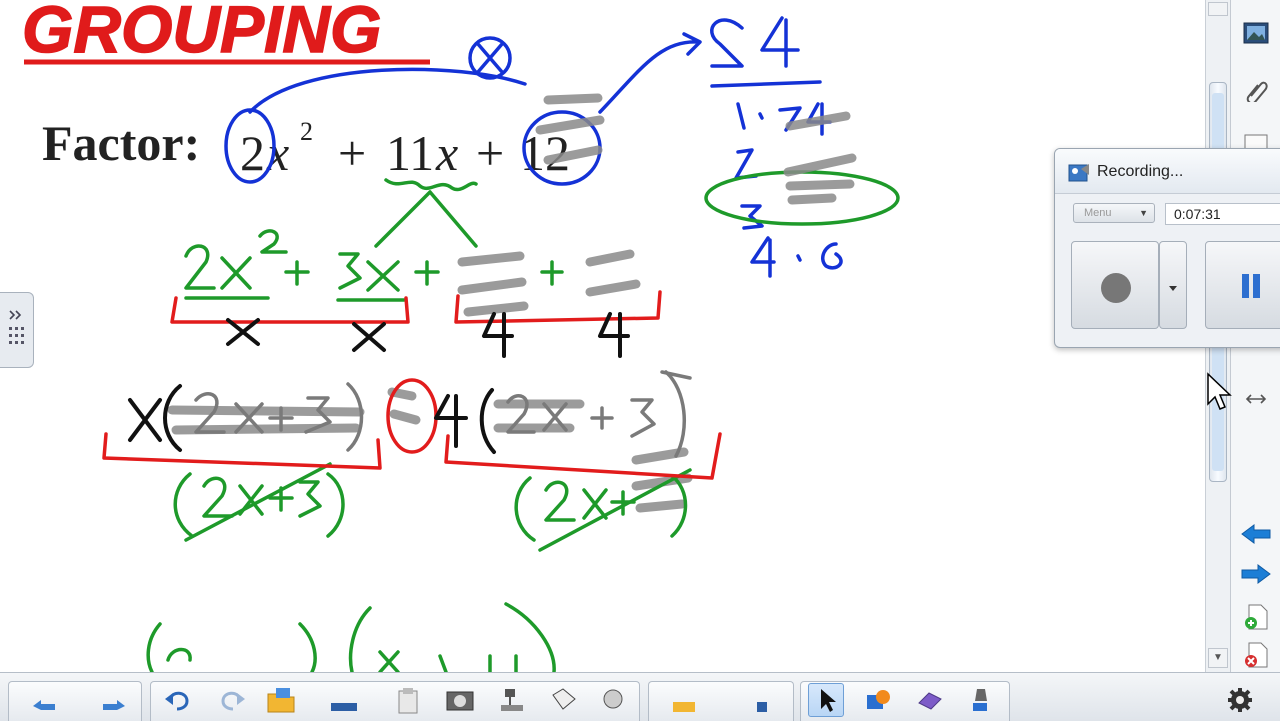  What do you see at coordinates (1218, 658) in the screenshot?
I see `scroll-down-button: ▼` at bounding box center [1218, 658].